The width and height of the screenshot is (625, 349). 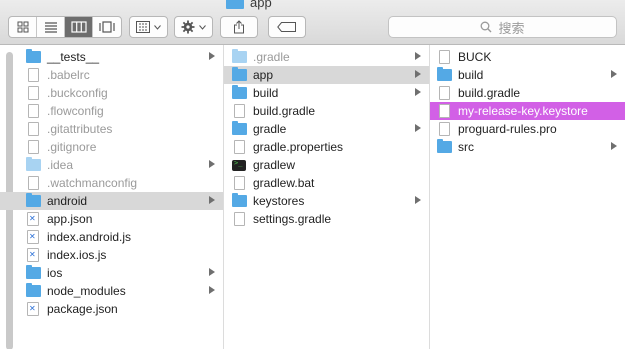 What do you see at coordinates (111, 93) in the screenshot?
I see `finder-item-buckconfig: .buckconfig` at bounding box center [111, 93].